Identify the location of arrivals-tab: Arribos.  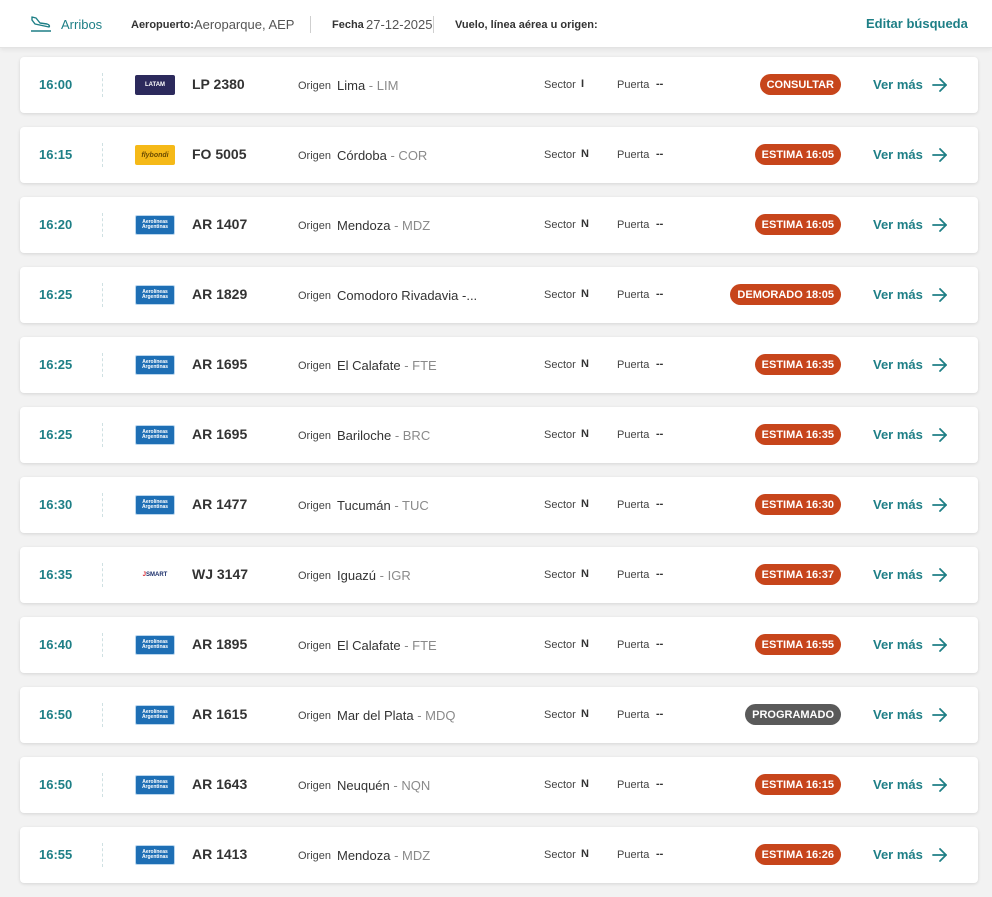
(81, 24).